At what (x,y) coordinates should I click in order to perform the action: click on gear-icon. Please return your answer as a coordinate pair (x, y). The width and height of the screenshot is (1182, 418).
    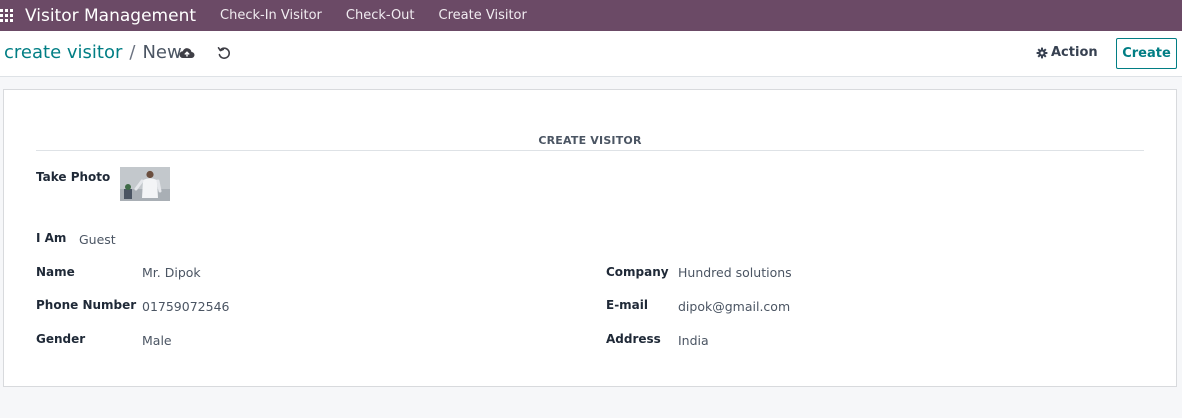
    Looking at the image, I should click on (1042, 52).